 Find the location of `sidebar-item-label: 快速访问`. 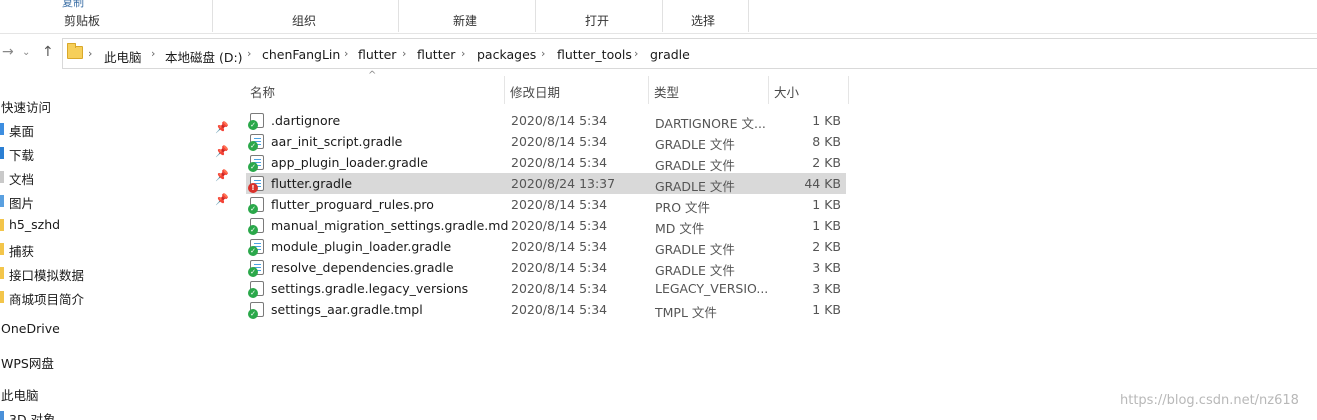

sidebar-item-label: 快速访问 is located at coordinates (26, 107).